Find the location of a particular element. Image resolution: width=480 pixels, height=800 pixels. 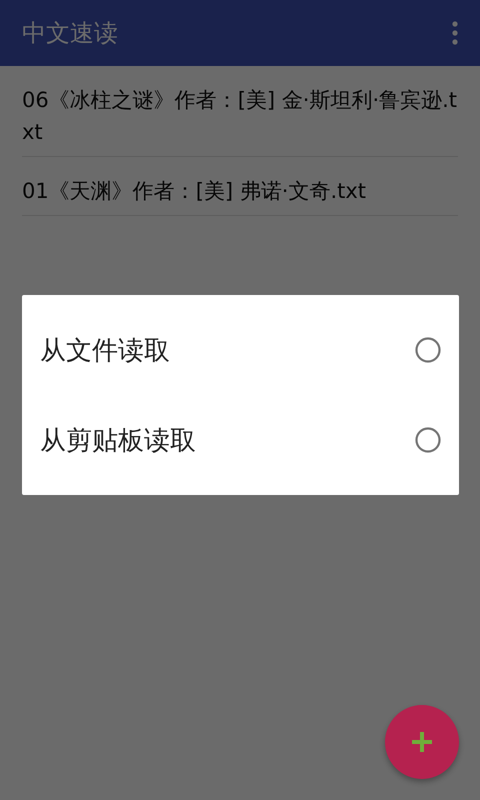

option-label: 从文件读取 is located at coordinates (105, 351).